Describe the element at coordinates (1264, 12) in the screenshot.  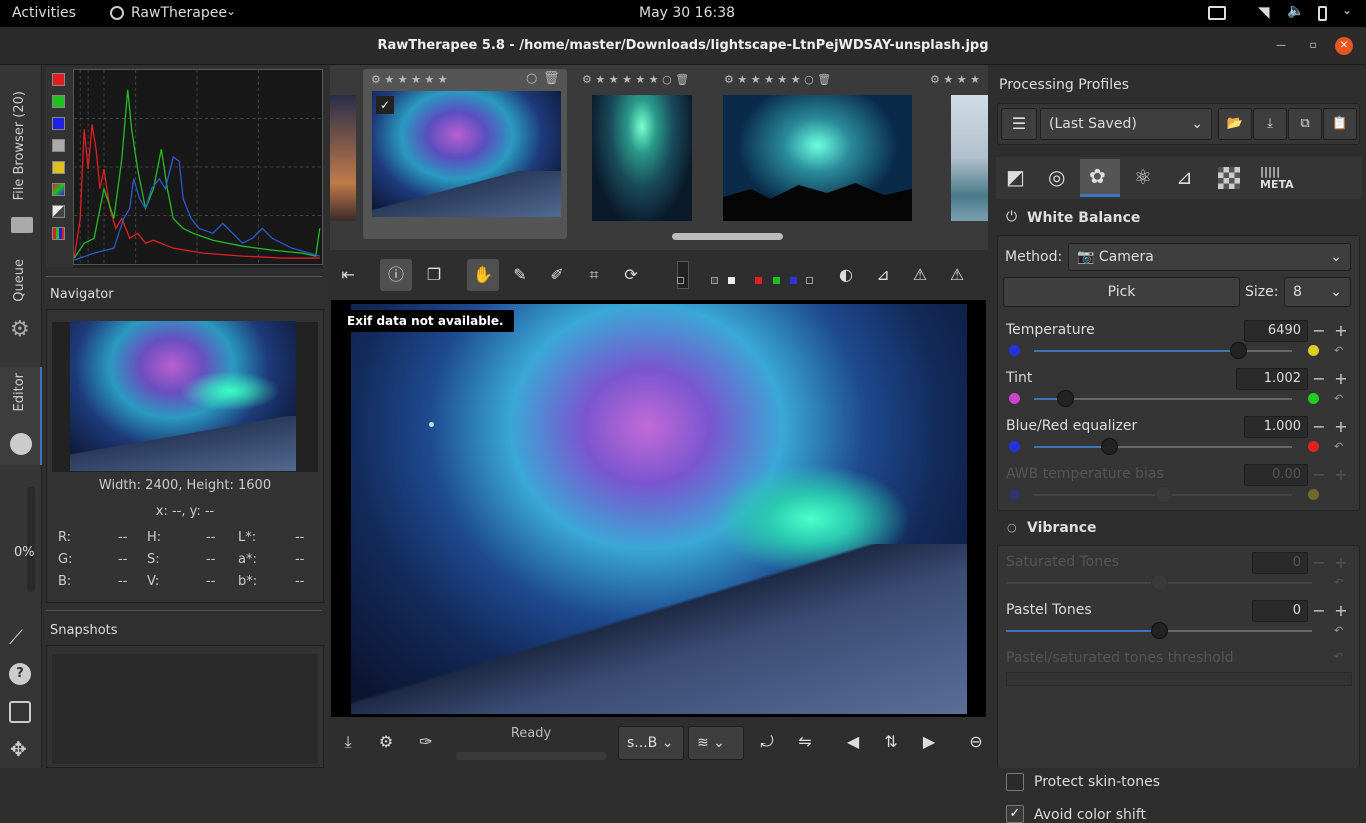
I see `wifi-icon: ◥` at that location.